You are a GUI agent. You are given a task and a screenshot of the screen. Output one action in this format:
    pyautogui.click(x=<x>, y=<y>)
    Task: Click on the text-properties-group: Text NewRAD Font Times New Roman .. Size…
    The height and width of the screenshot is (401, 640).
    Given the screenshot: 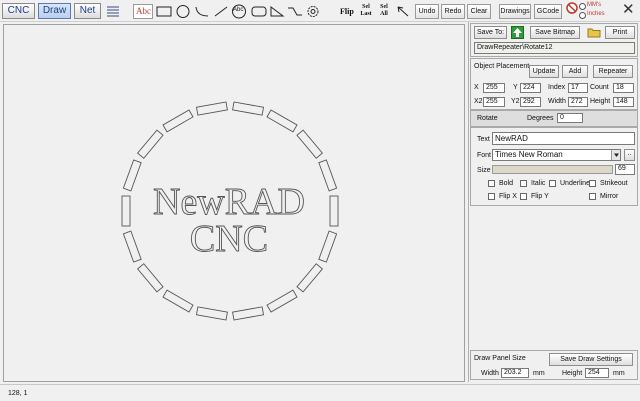 What is the action you would take?
    pyautogui.click(x=554, y=166)
    